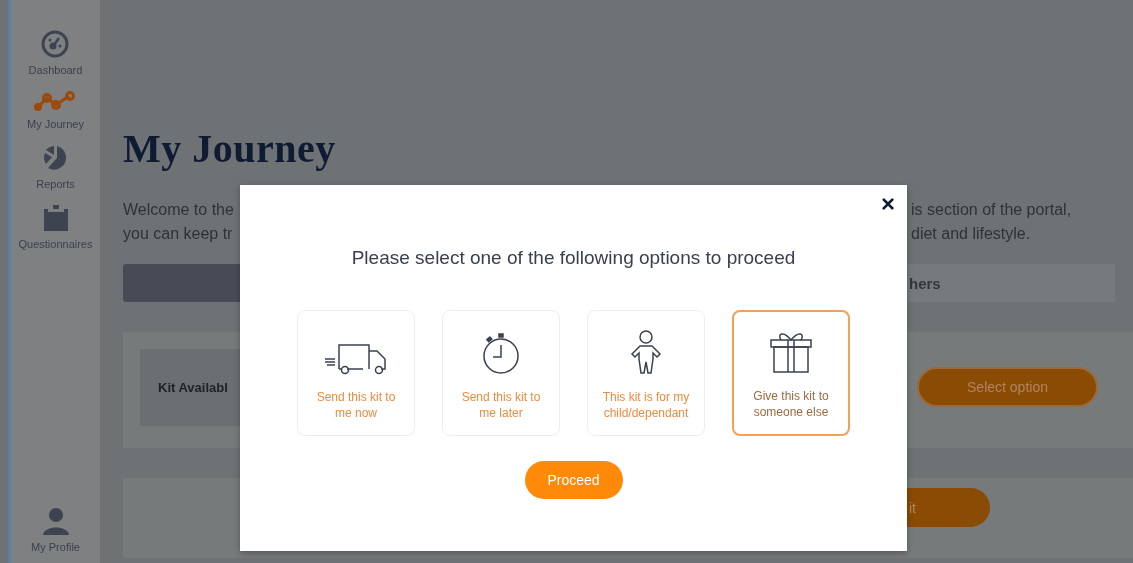 This screenshot has height=563, width=1133. I want to click on intro-text: is section of the portal, diet and lifestyle., so click(991, 222).